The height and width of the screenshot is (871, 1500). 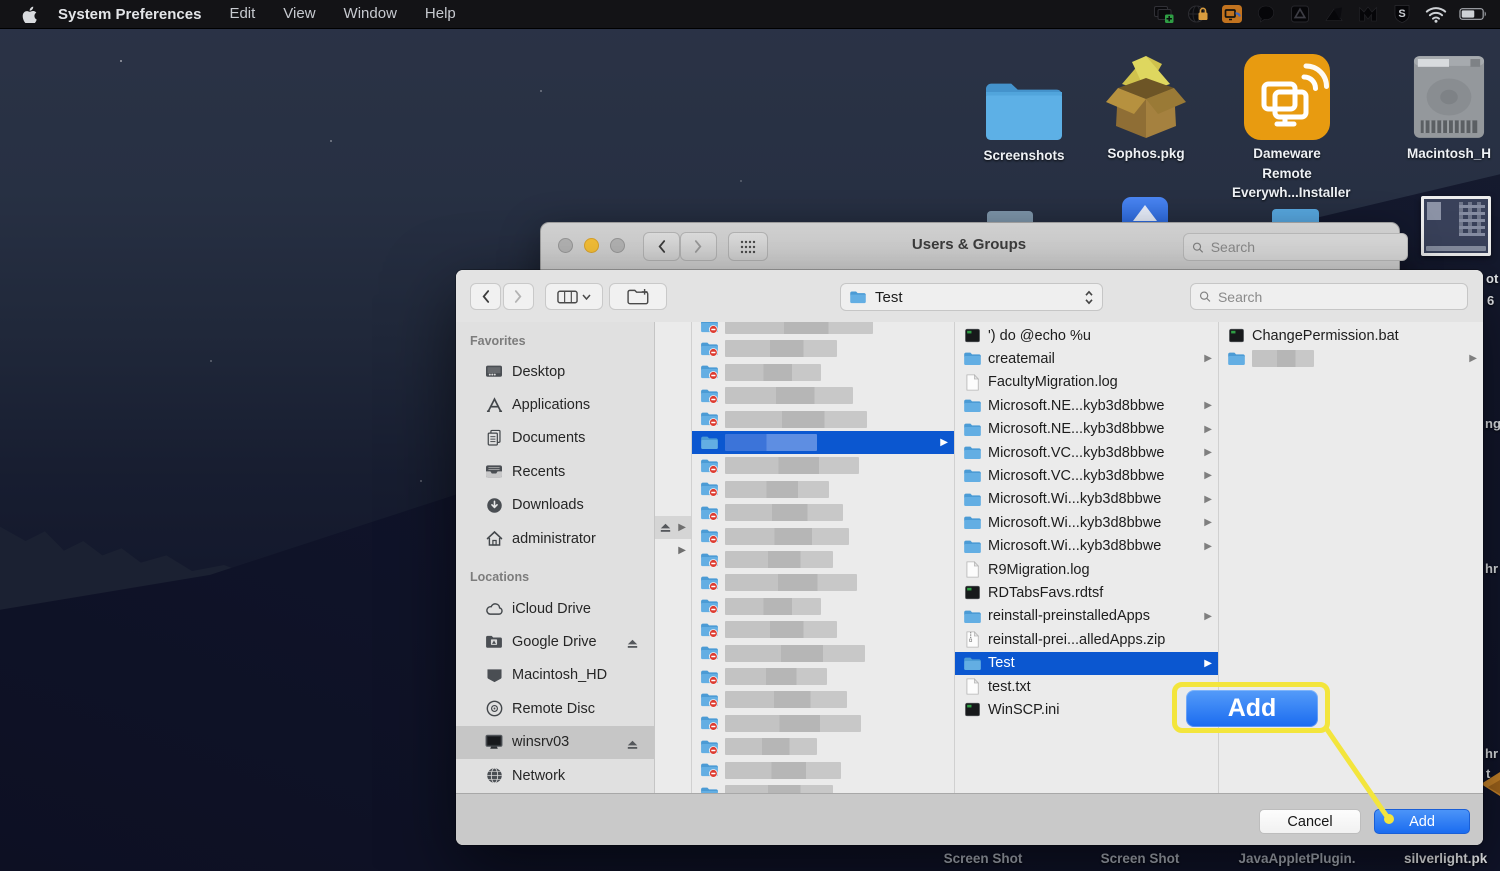 What do you see at coordinates (1303, 247) in the screenshot?
I see `prefs-search-input` at bounding box center [1303, 247].